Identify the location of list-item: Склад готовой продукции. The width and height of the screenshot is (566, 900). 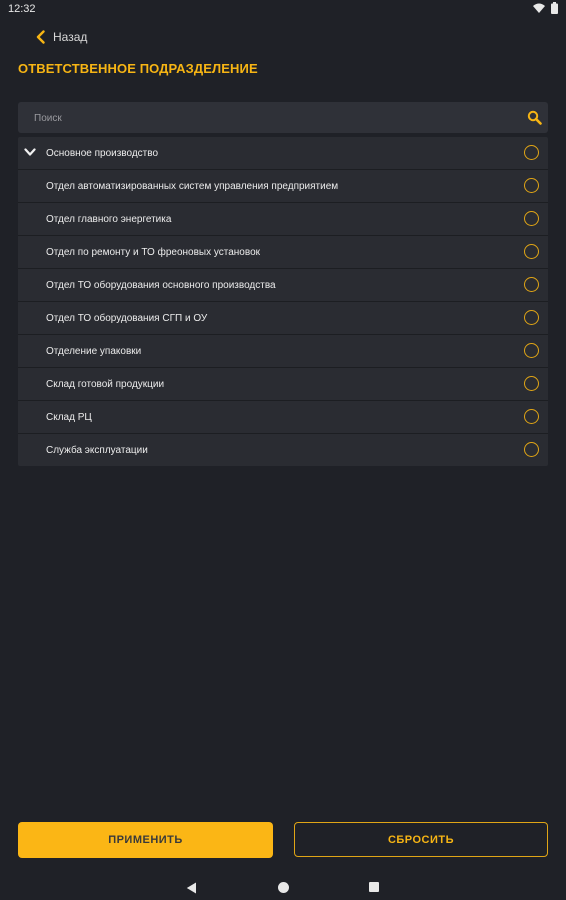
(283, 384).